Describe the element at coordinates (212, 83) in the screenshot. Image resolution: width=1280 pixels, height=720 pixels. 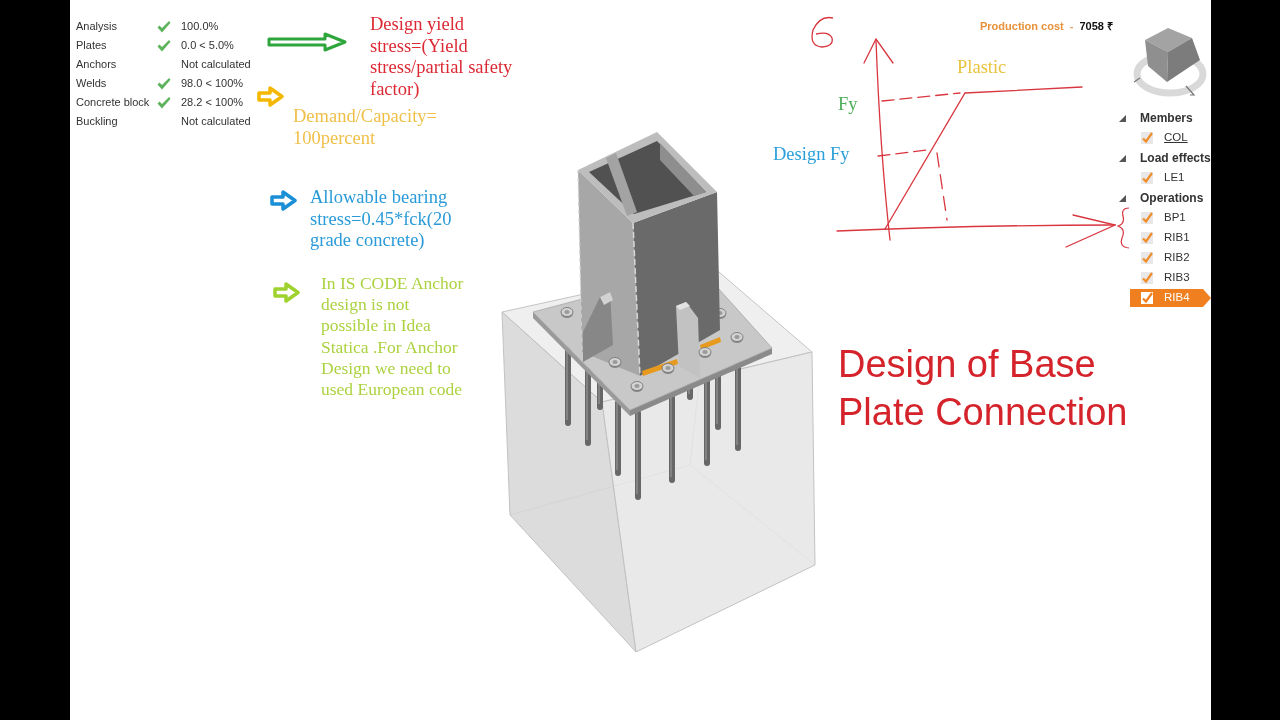
I see `check-value: 98.0 < 100%` at that location.